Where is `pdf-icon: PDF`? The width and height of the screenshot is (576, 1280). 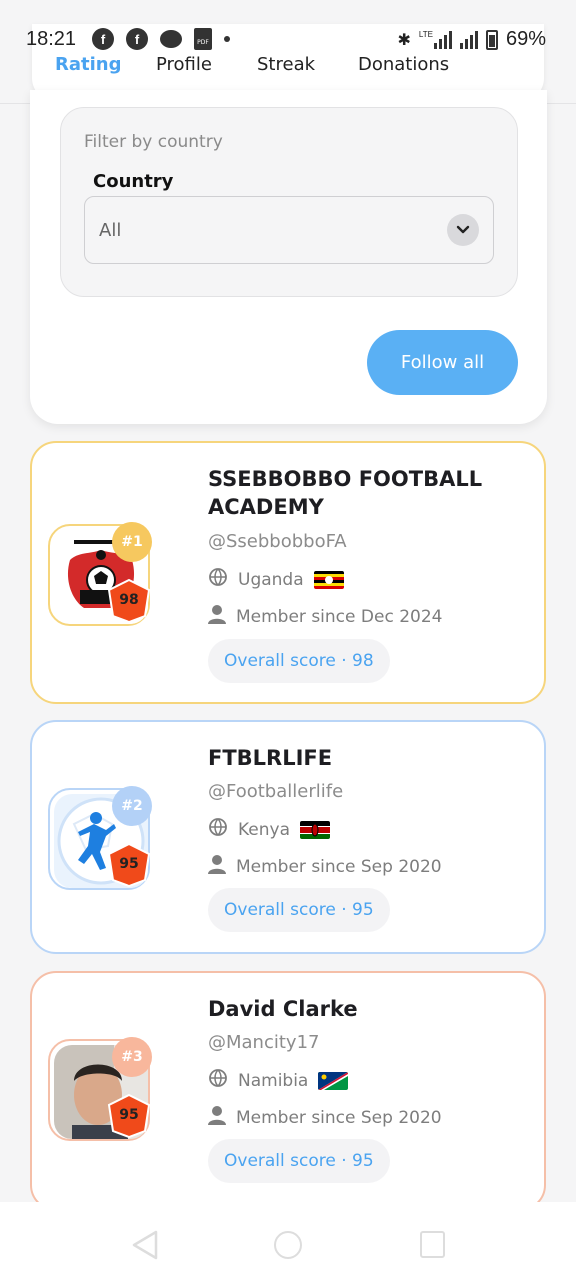 pdf-icon: PDF is located at coordinates (203, 39).